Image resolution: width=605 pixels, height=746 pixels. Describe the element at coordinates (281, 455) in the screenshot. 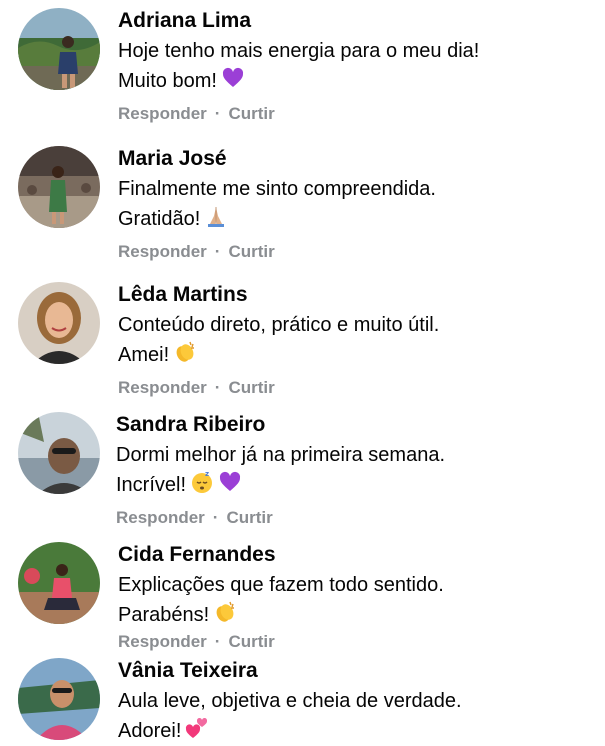

I see `comment-line: Dormi melhor já na primeira semana.` at that location.